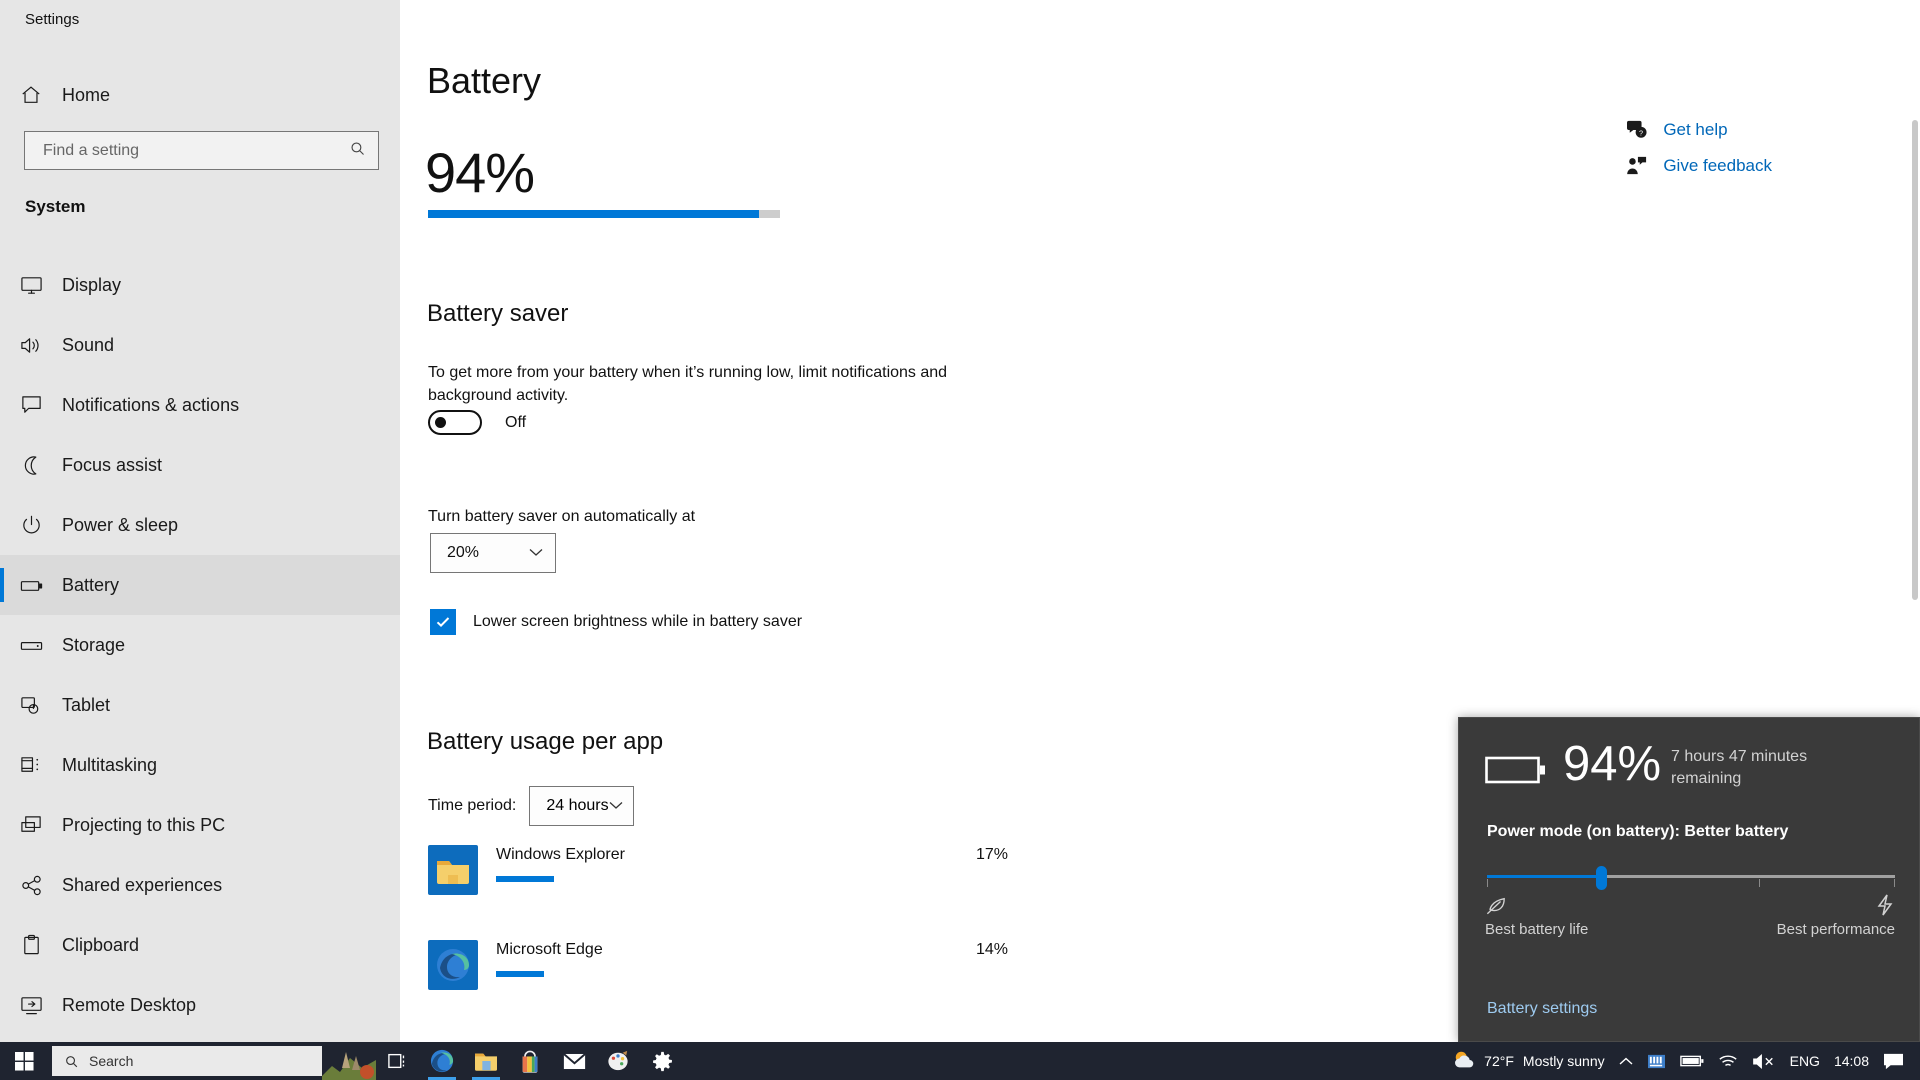  I want to click on sidebar-item-multitasking: Multitasking, so click(200, 765).